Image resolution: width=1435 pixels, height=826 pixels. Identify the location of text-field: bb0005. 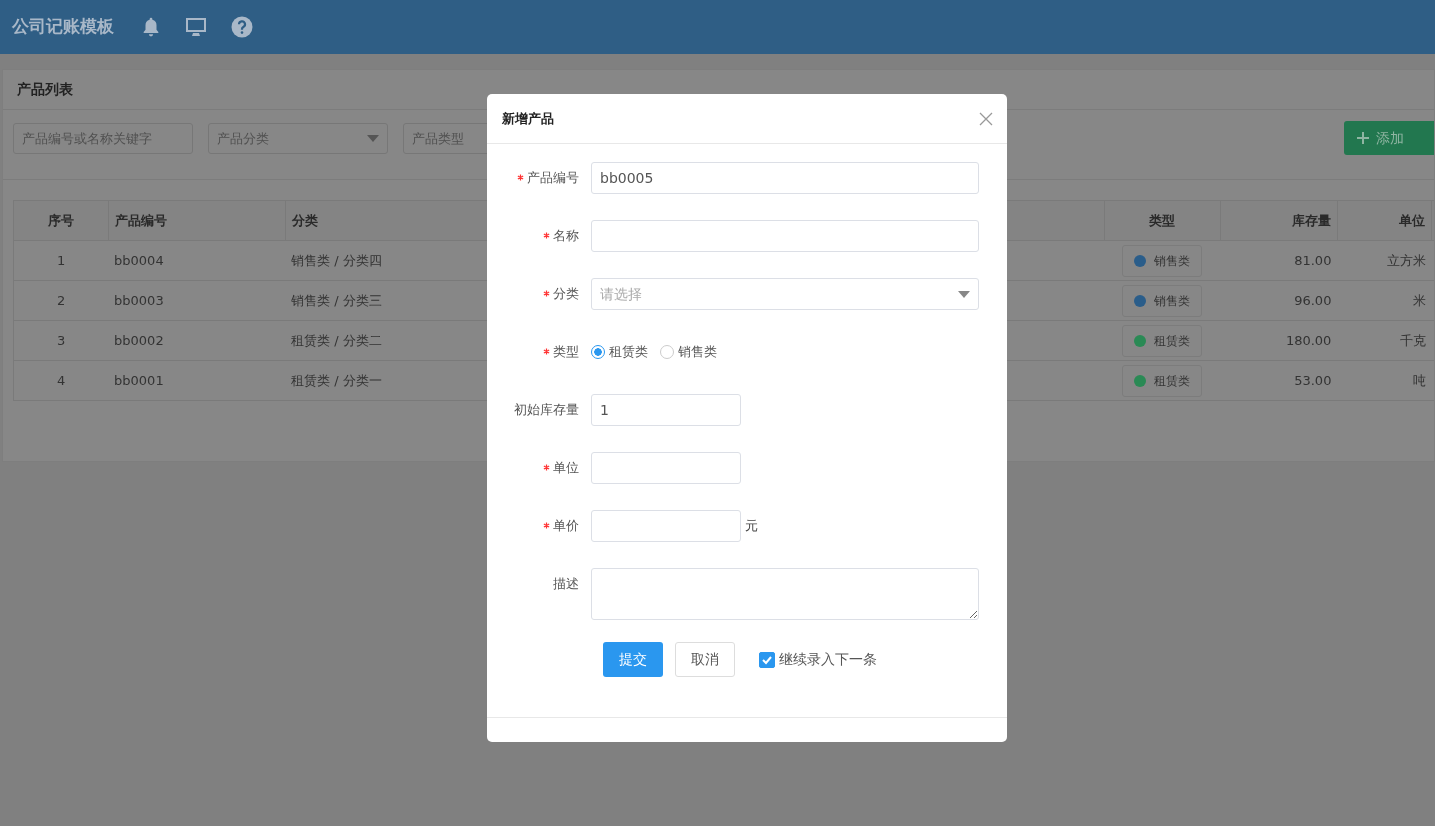
(785, 178).